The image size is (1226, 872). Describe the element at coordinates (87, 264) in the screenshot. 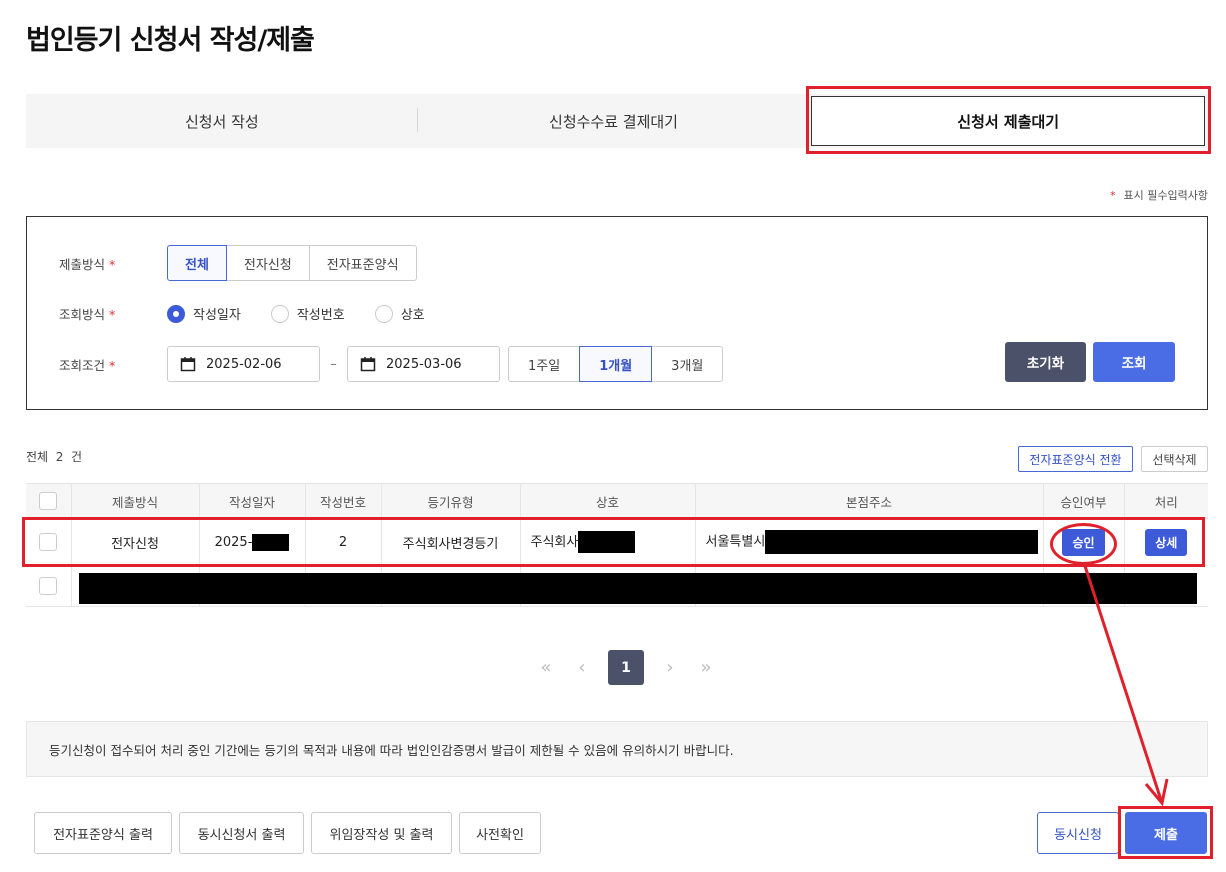

I see `submit-method-label: 제출방식 *` at that location.